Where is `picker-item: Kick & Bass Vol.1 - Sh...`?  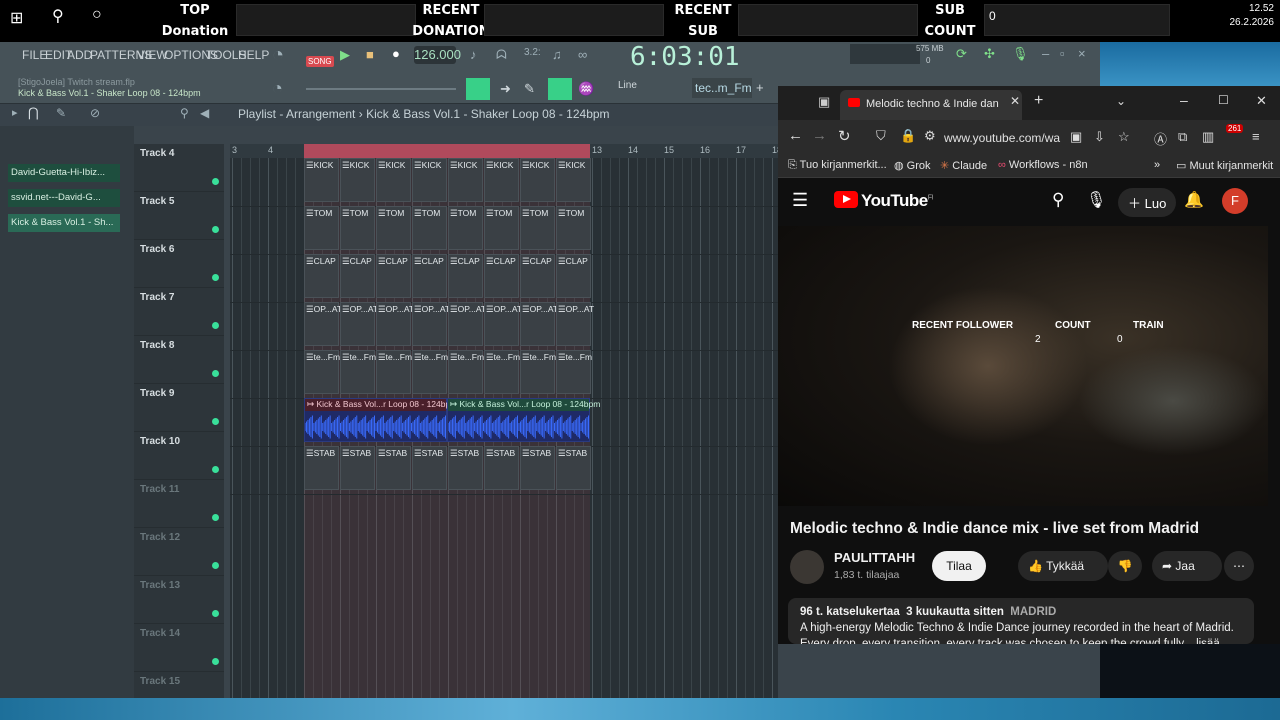
picker-item: Kick & Bass Vol.1 - Sh... is located at coordinates (64, 223).